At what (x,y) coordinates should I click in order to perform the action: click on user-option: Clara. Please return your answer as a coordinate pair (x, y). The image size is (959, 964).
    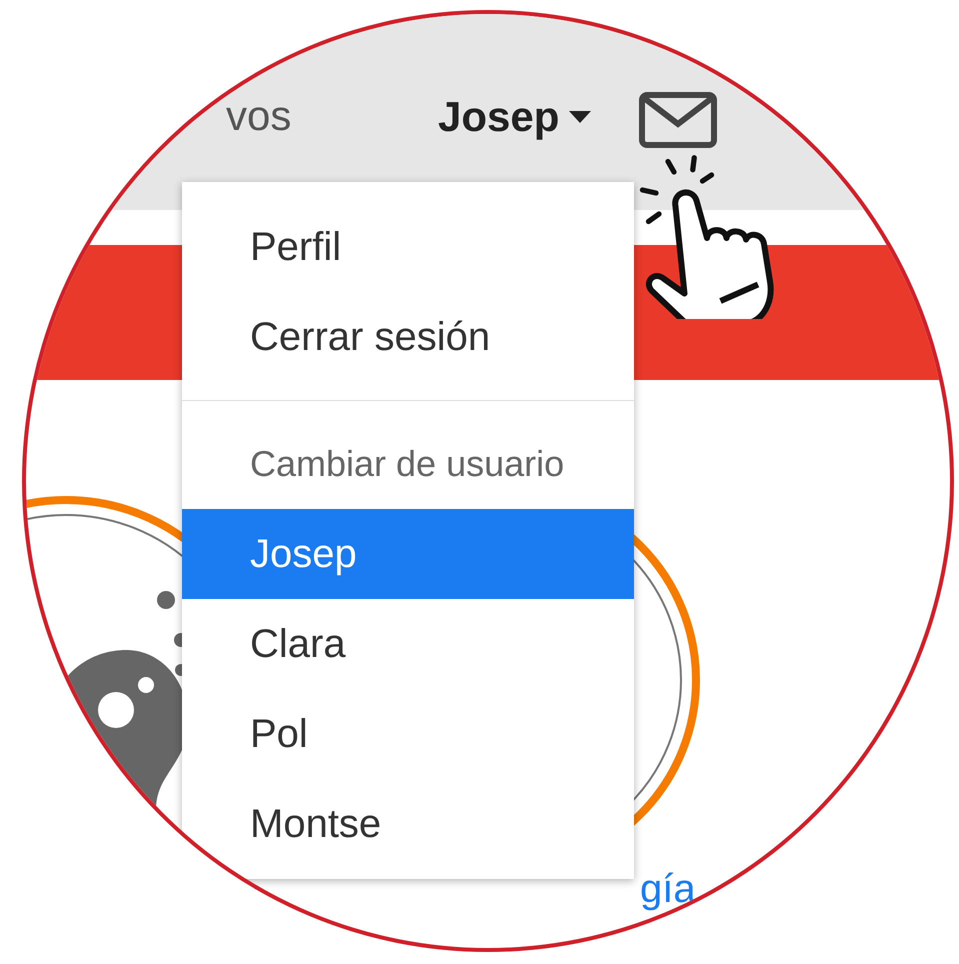
    Looking at the image, I should click on (408, 644).